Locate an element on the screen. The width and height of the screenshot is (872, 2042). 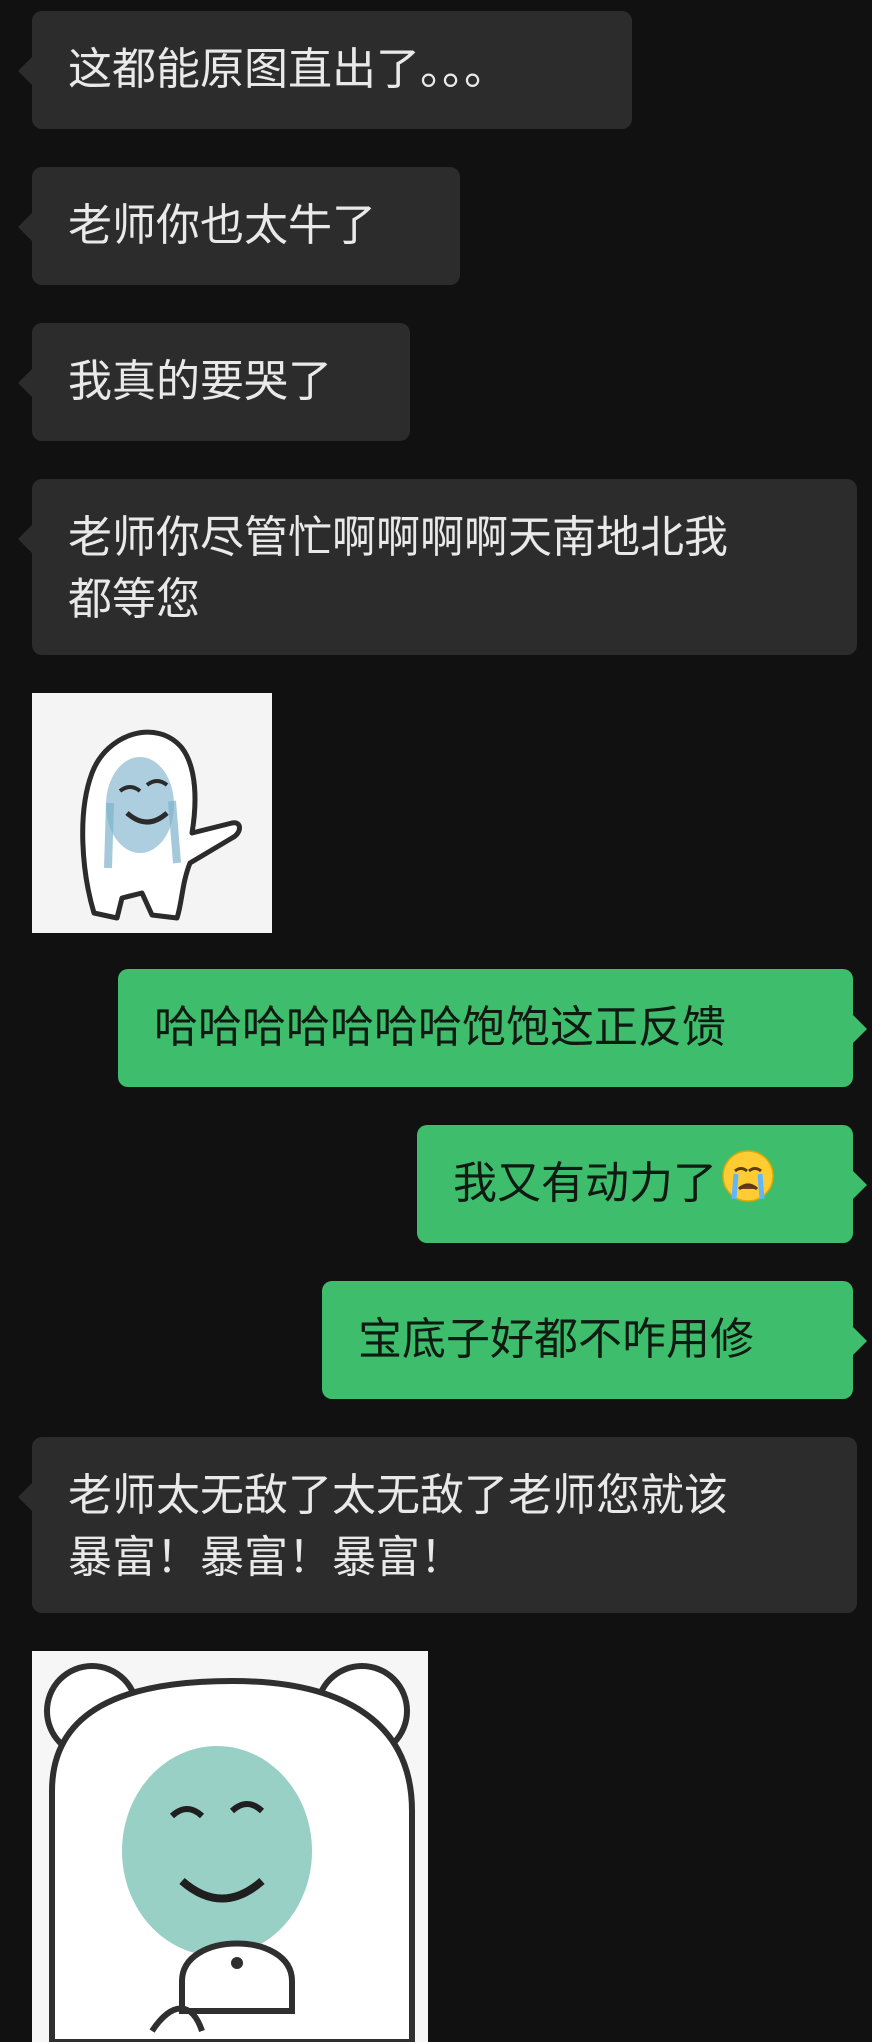
message-bubble-incoming: 老师你也太牛了 is located at coordinates (239, 226).